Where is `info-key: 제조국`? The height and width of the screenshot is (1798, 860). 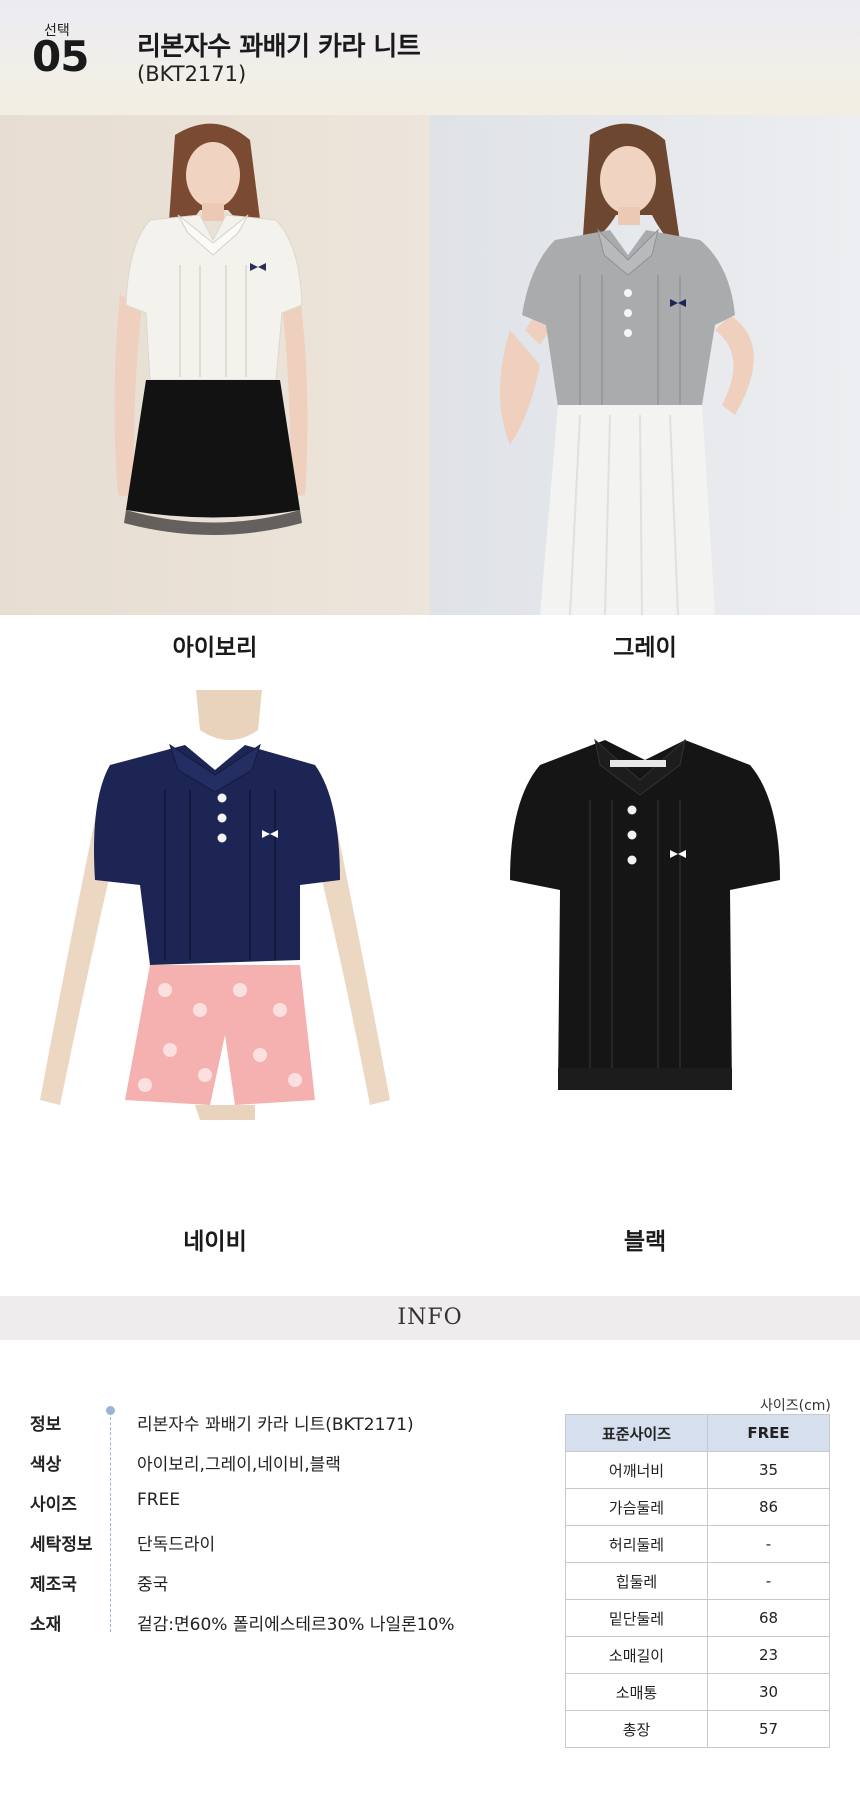 info-key: 제조국 is located at coordinates (53, 1585).